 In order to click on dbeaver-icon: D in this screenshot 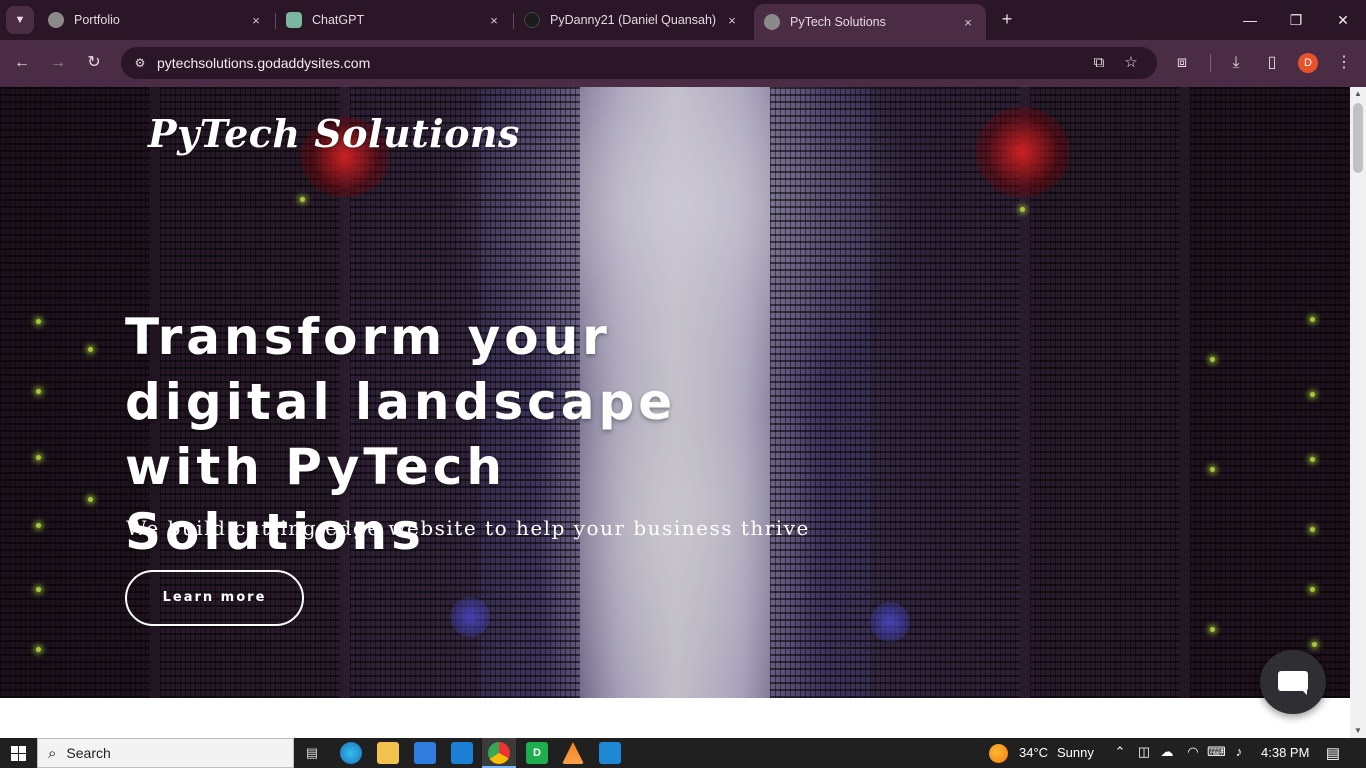, I will do `click(537, 753)`.